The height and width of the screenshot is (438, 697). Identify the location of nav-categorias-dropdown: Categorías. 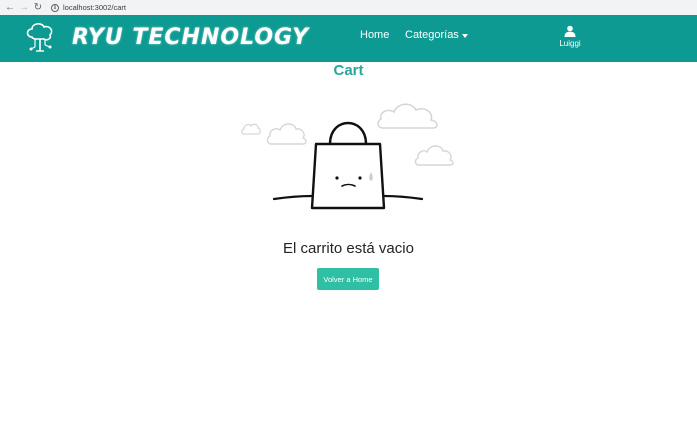
(436, 35).